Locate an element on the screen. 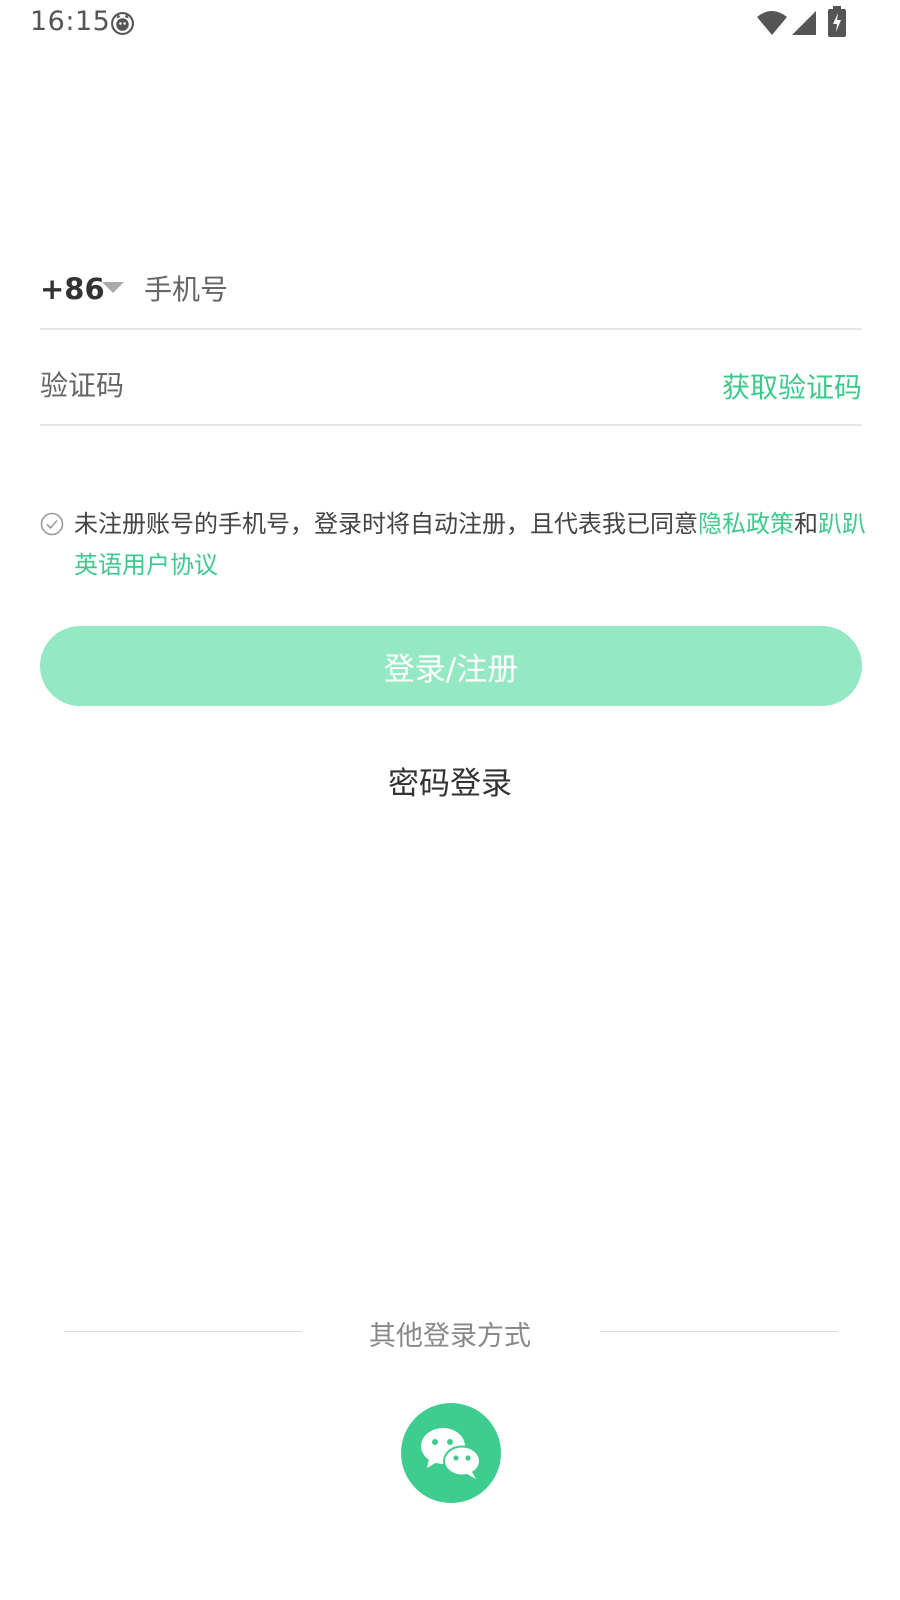 This screenshot has height=1600, width=900. login-register-button: 登录/注册 is located at coordinates (451, 666).